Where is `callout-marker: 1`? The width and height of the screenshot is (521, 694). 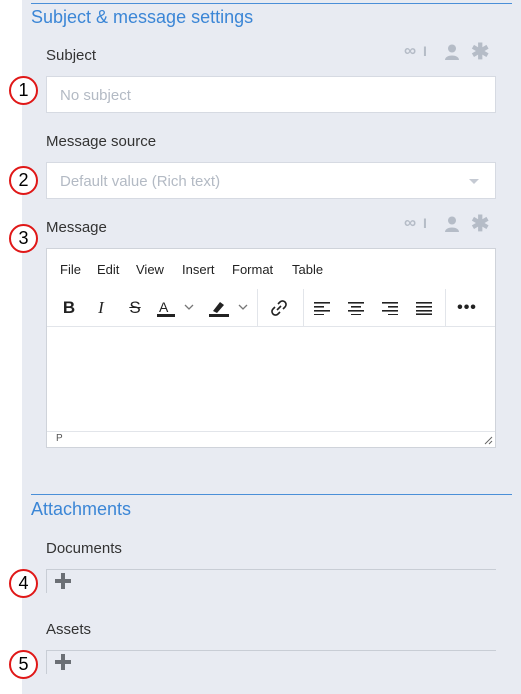
callout-marker: 1 is located at coordinates (23, 90).